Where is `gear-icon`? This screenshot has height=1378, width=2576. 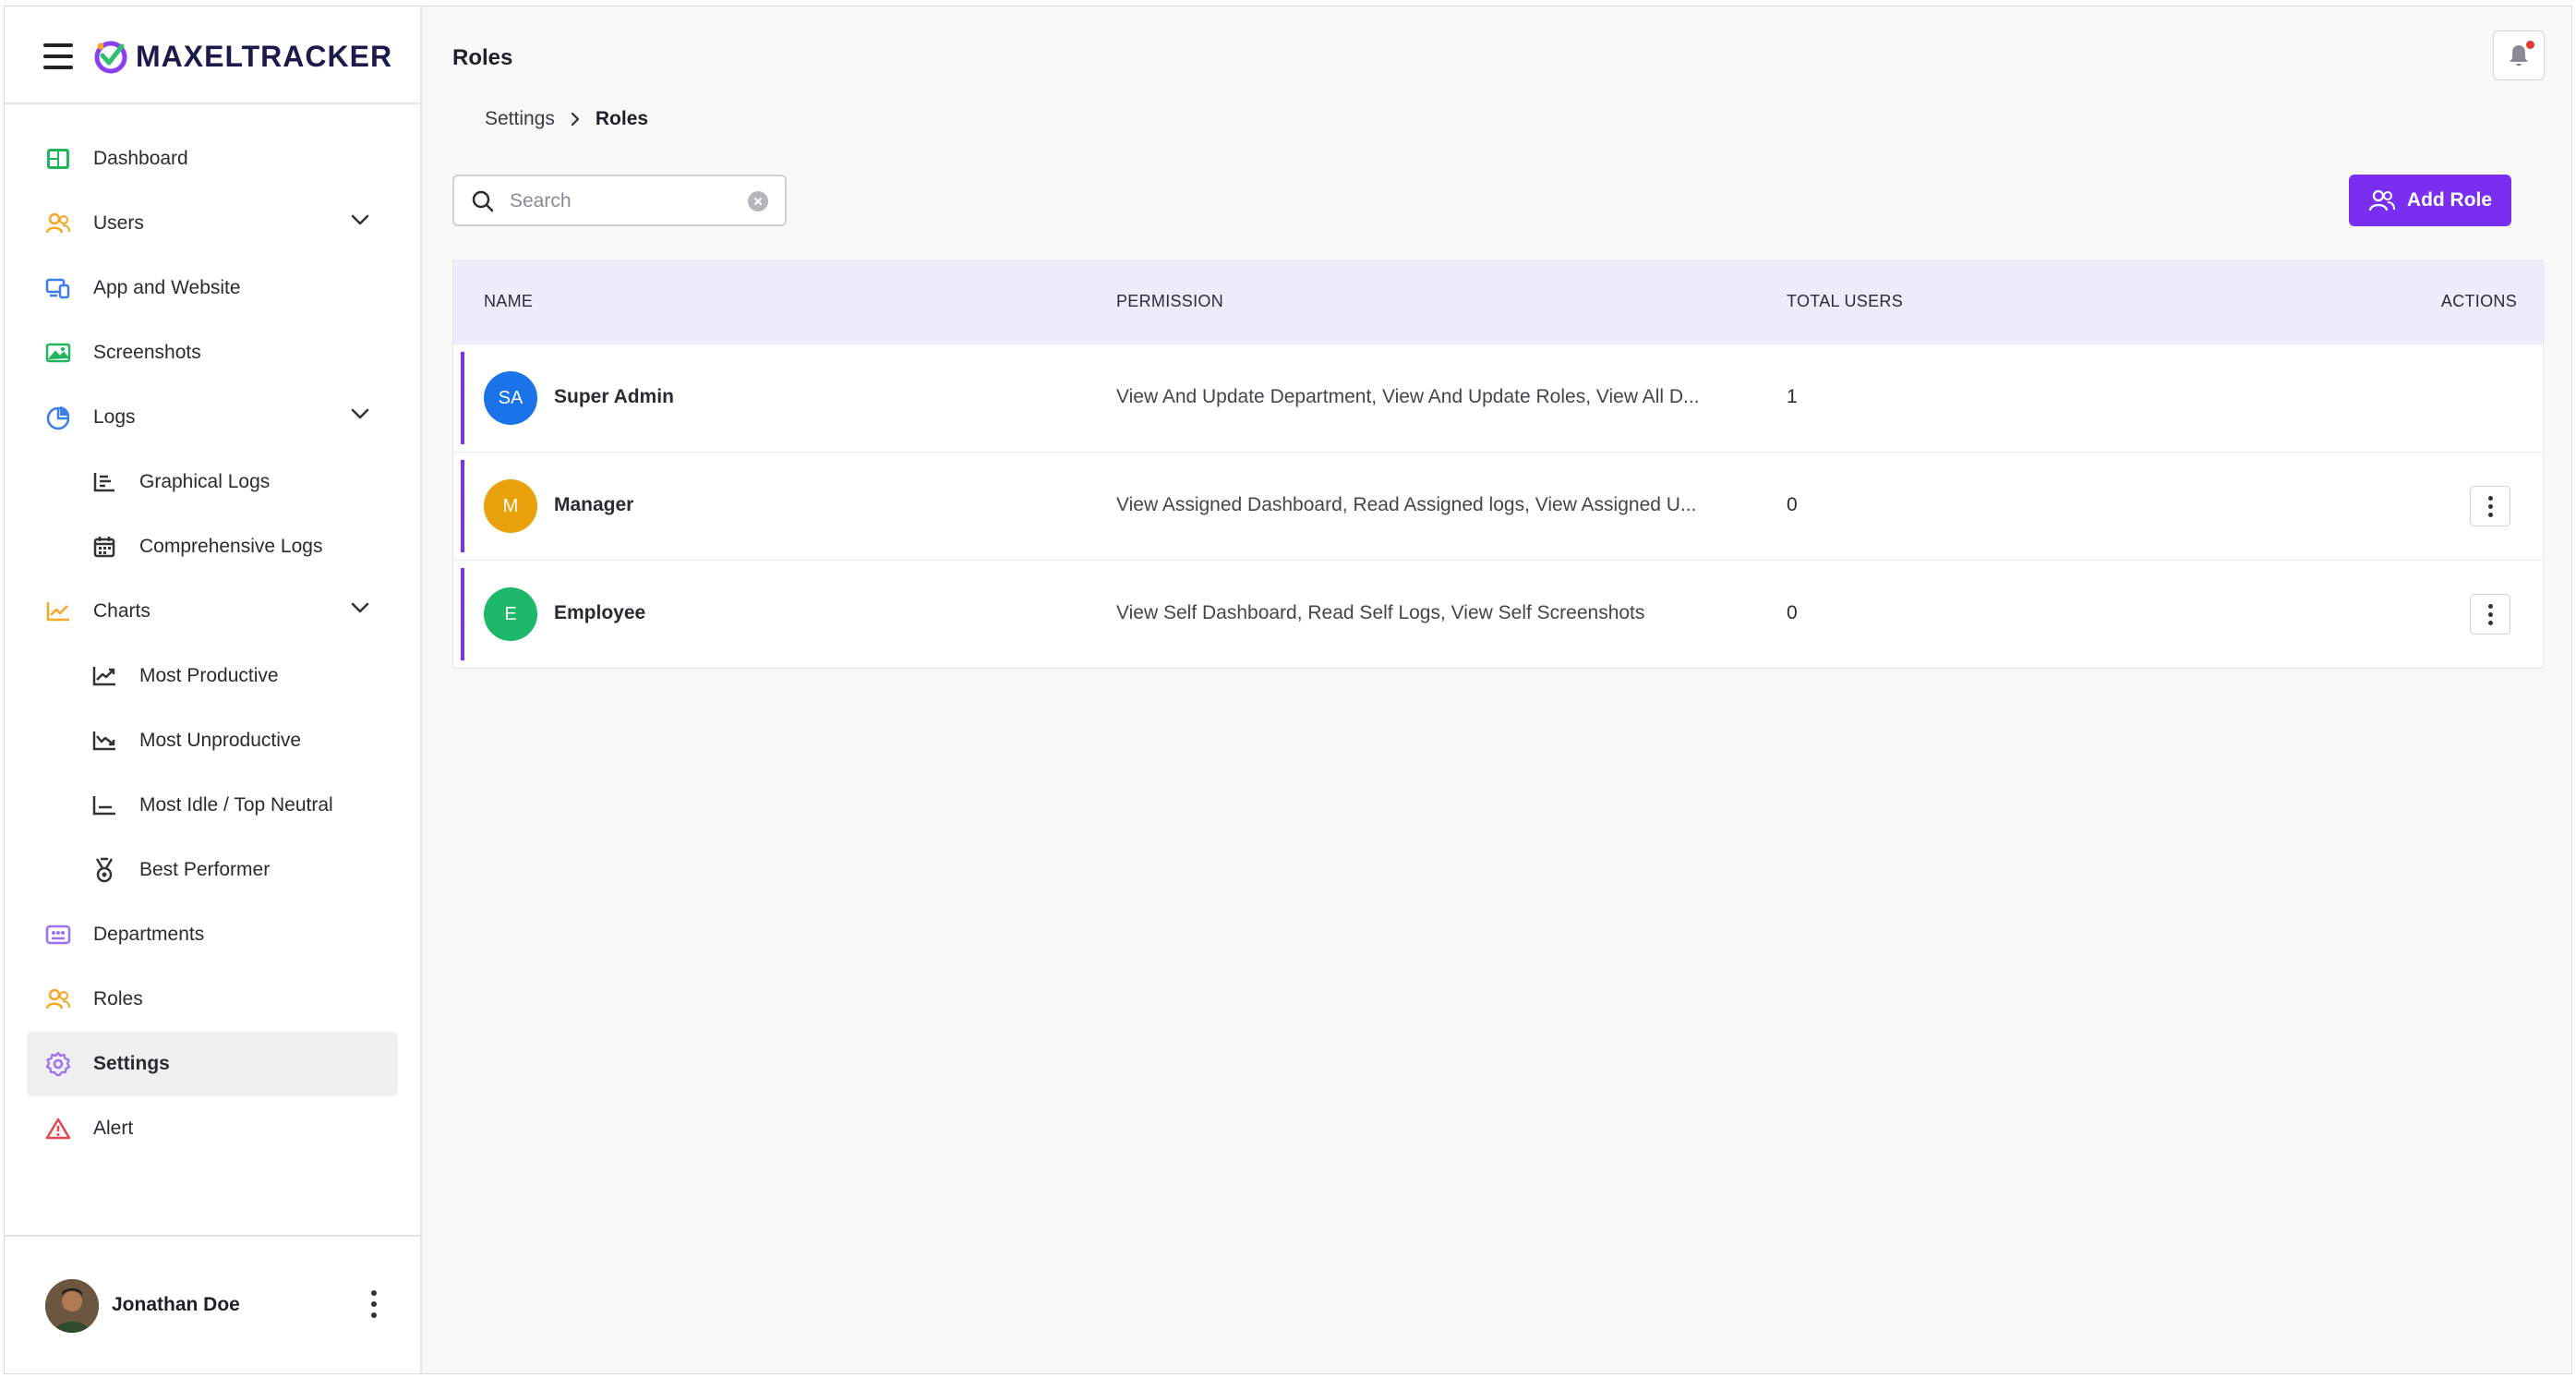 gear-icon is located at coordinates (58, 1064).